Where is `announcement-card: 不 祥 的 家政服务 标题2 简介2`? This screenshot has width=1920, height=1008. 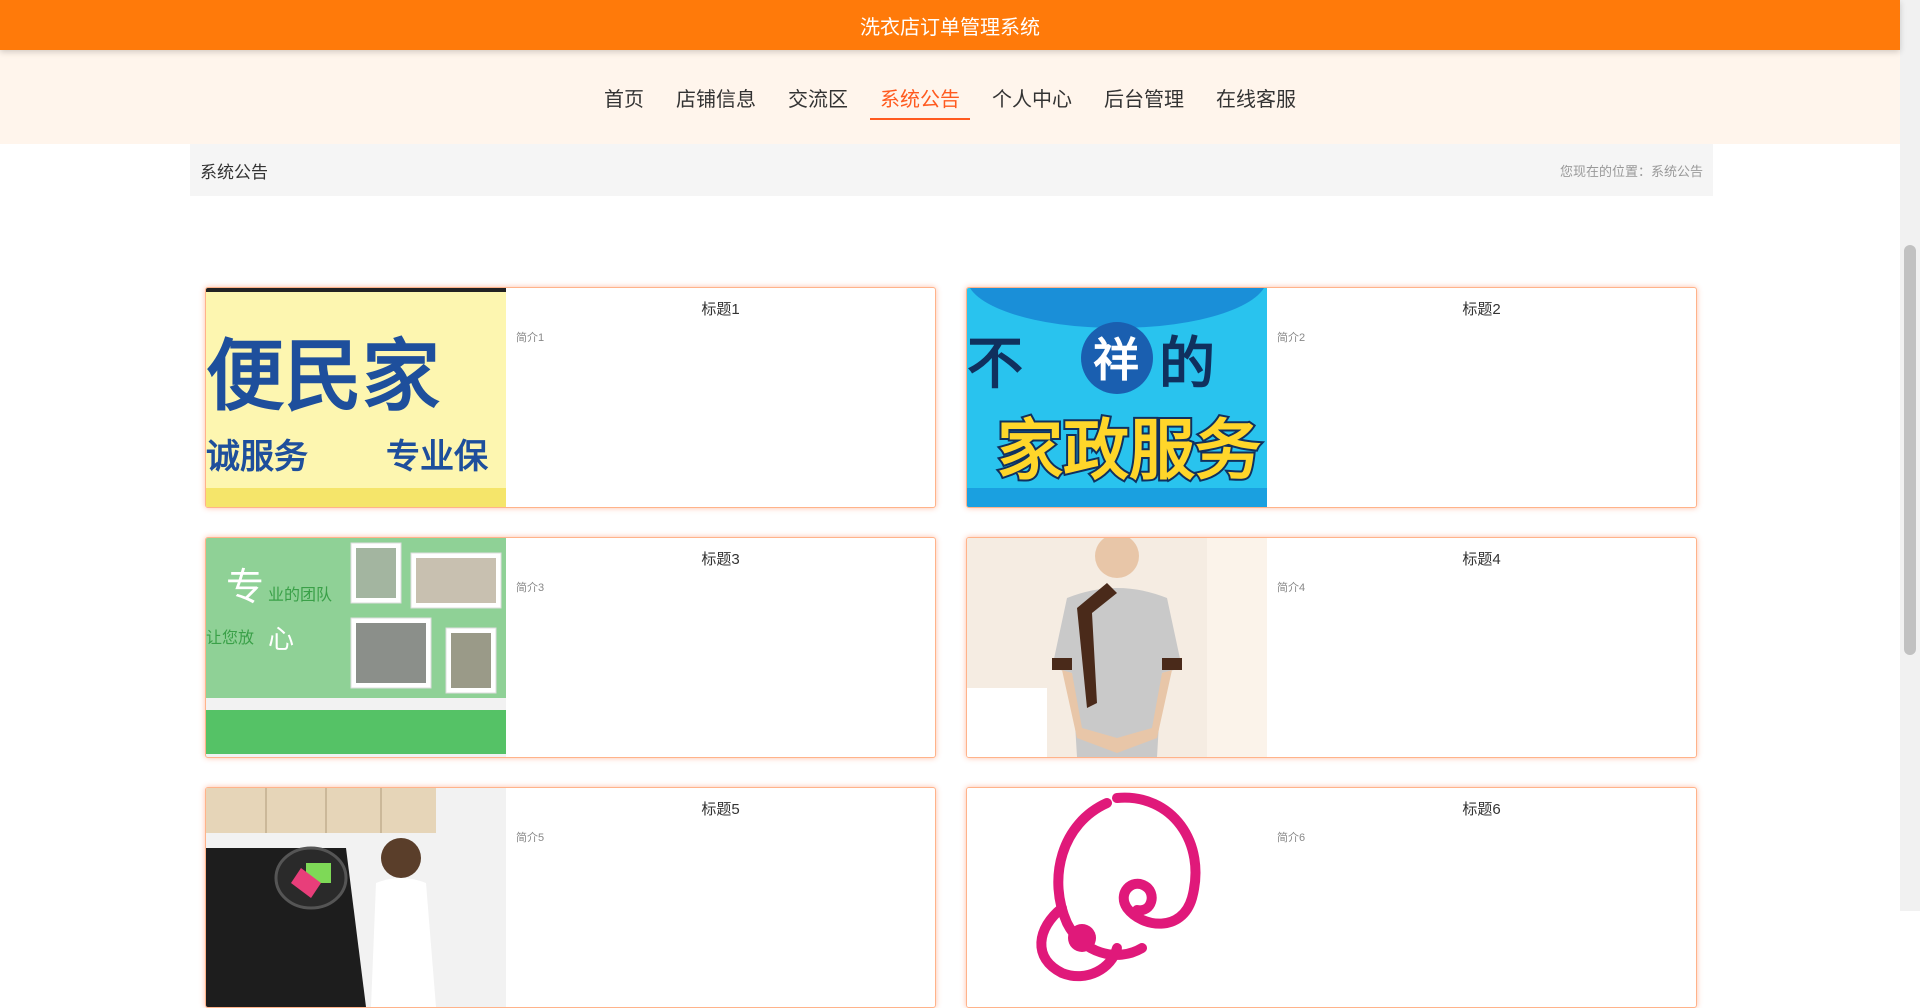
announcement-card: 不 祥 的 家政服务 标题2 简介2 is located at coordinates (1331, 397).